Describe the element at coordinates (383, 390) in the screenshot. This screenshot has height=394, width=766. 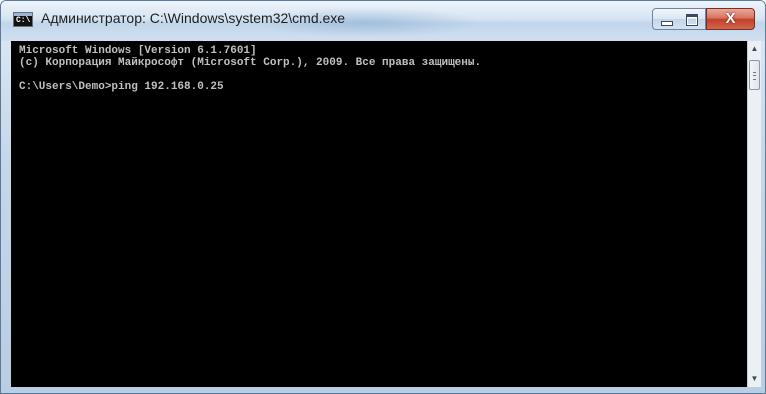
I see `window-bottom-frame` at that location.